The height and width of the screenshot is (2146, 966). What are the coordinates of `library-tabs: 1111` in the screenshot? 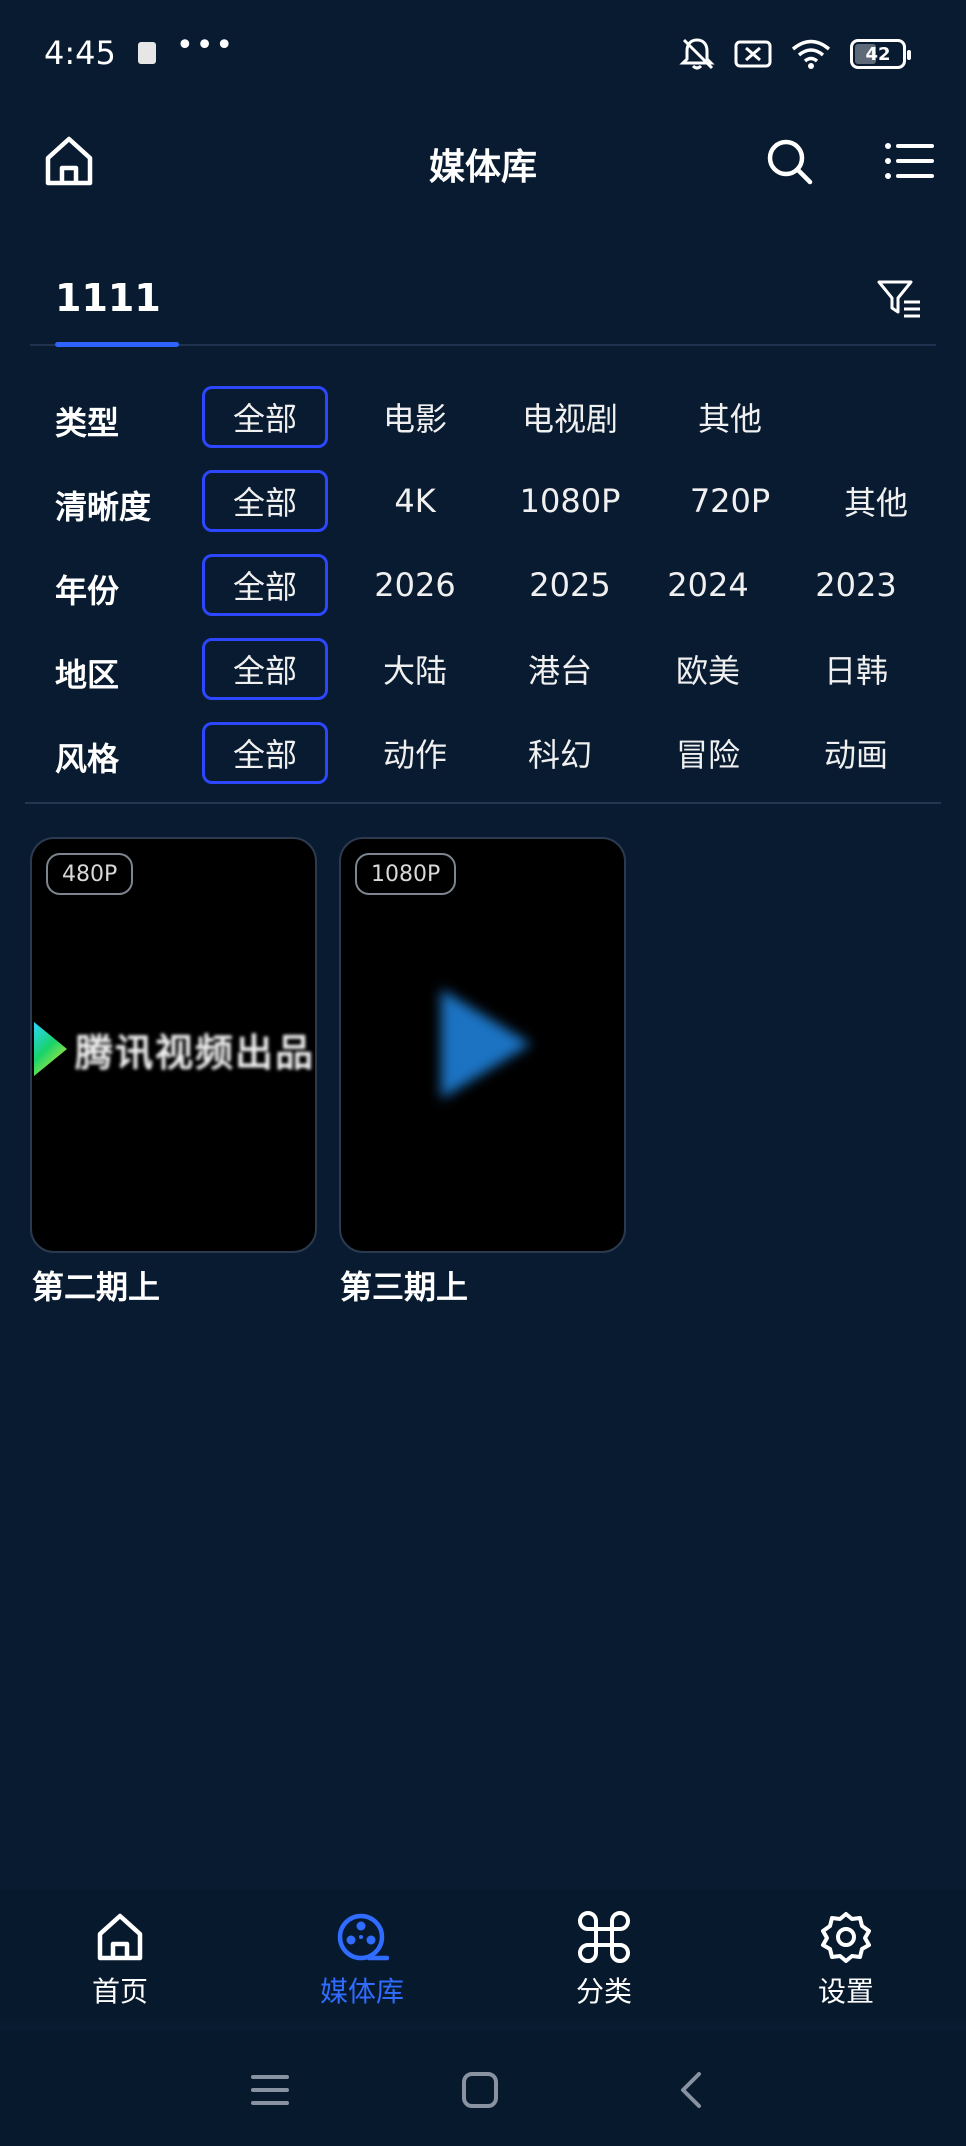 It's located at (483, 308).